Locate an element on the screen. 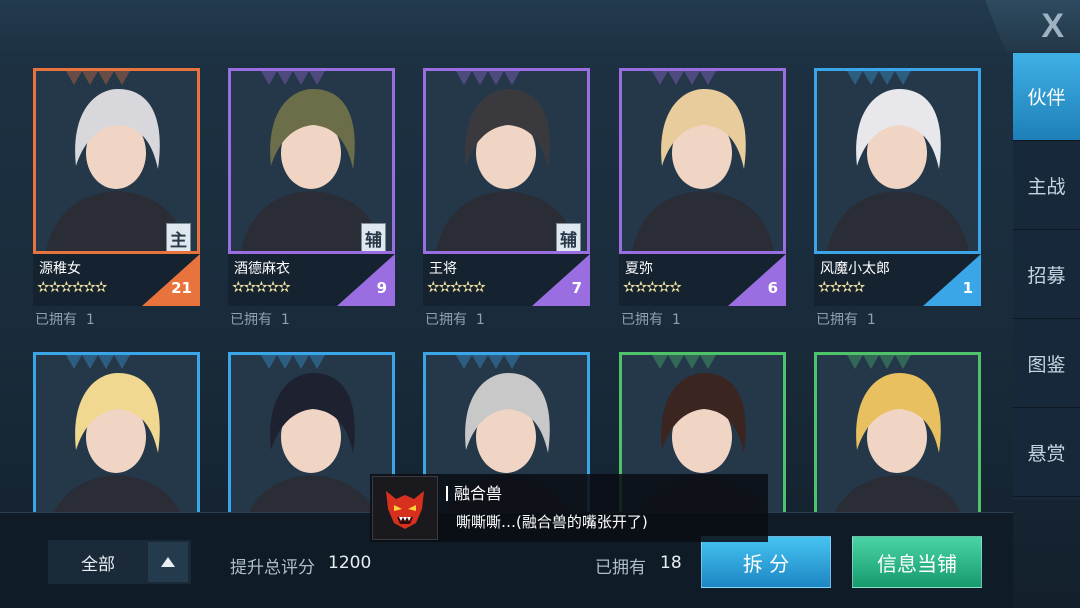 The image size is (1080, 608). card-info-bar: 夏弥 ✫✫✫✫✫ 6 is located at coordinates (702, 280).